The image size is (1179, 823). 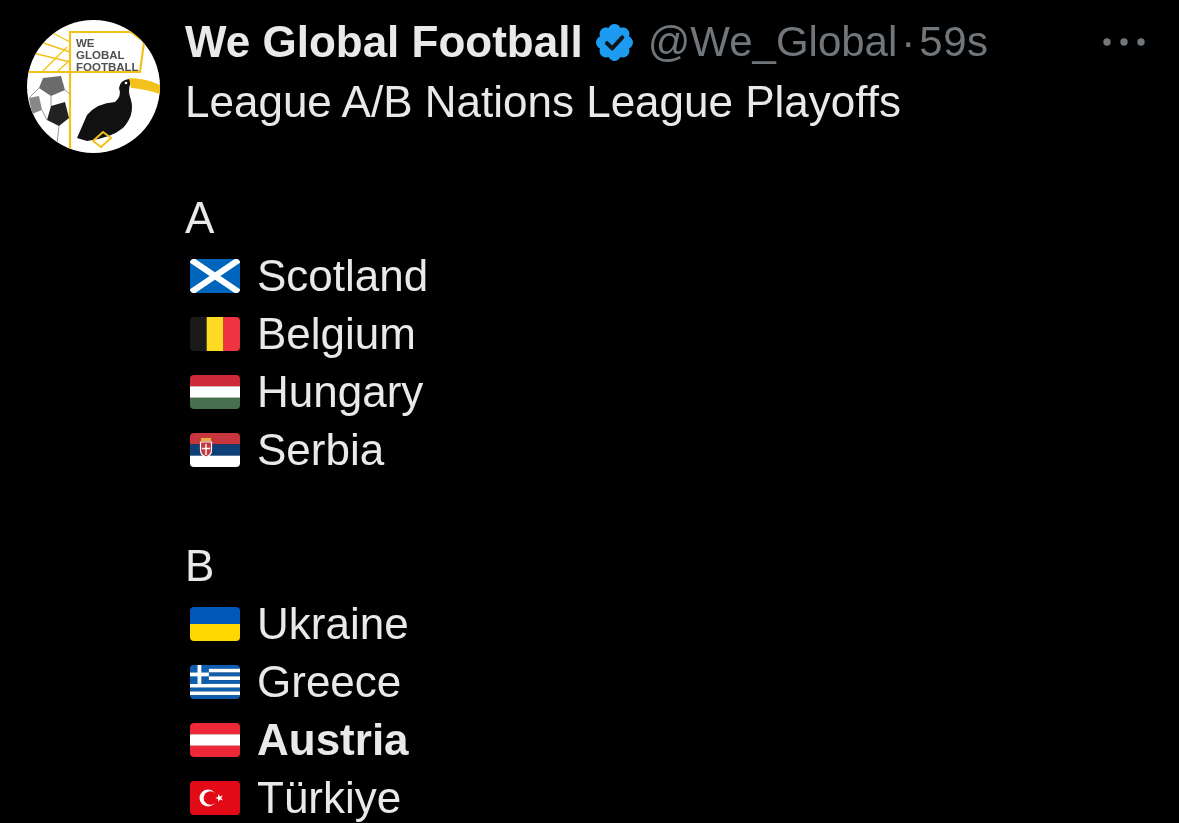 I want to click on team-name: Scotland, so click(x=343, y=276).